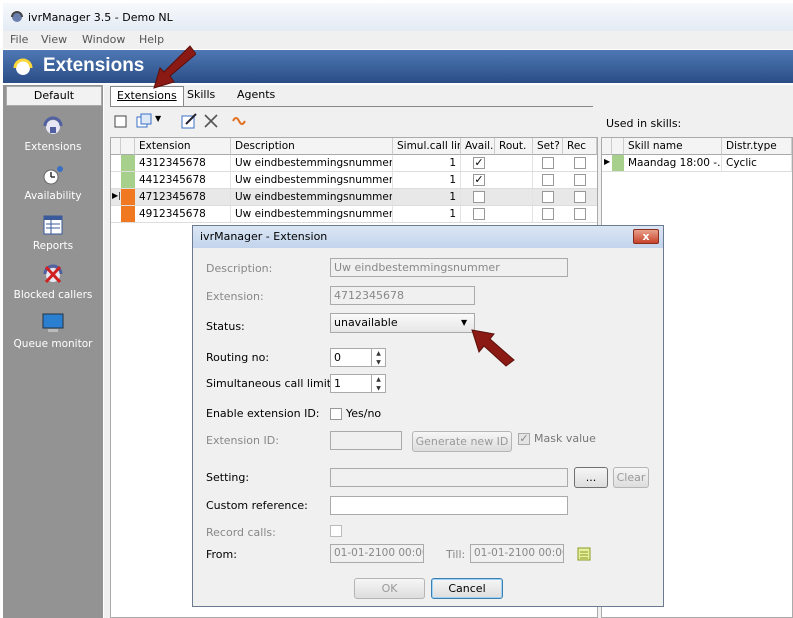 The height and width of the screenshot is (618, 793). I want to click on status-select: unavailable ▼, so click(402, 323).